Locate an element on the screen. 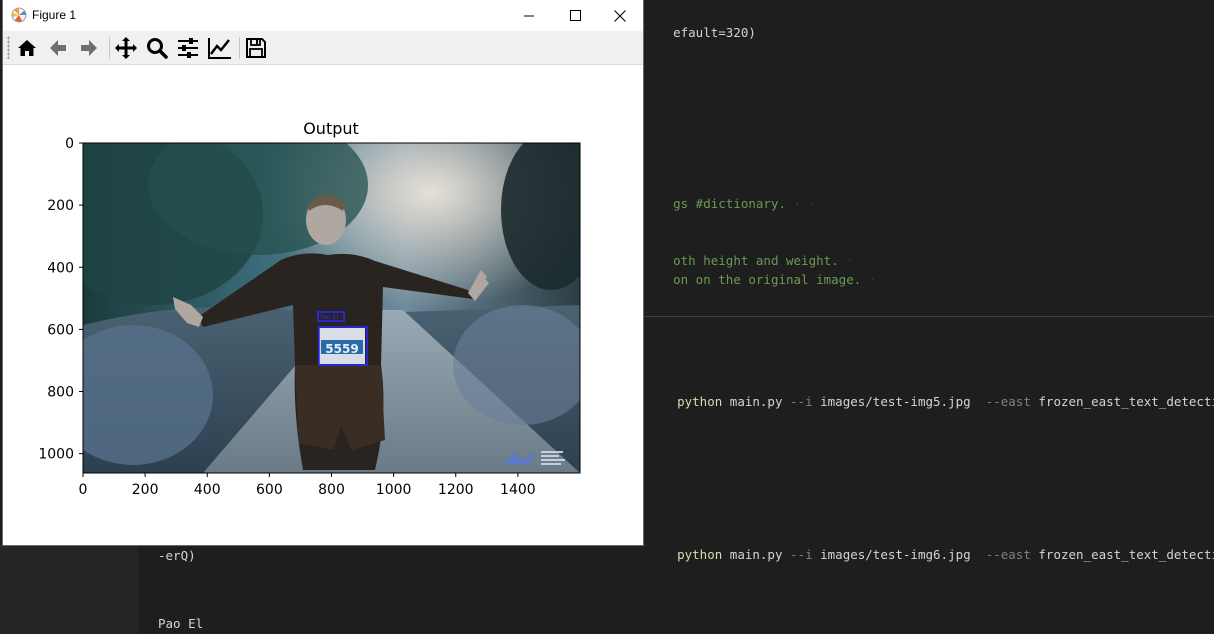 The height and width of the screenshot is (634, 1214). pane-divider is located at coordinates (928, 316).